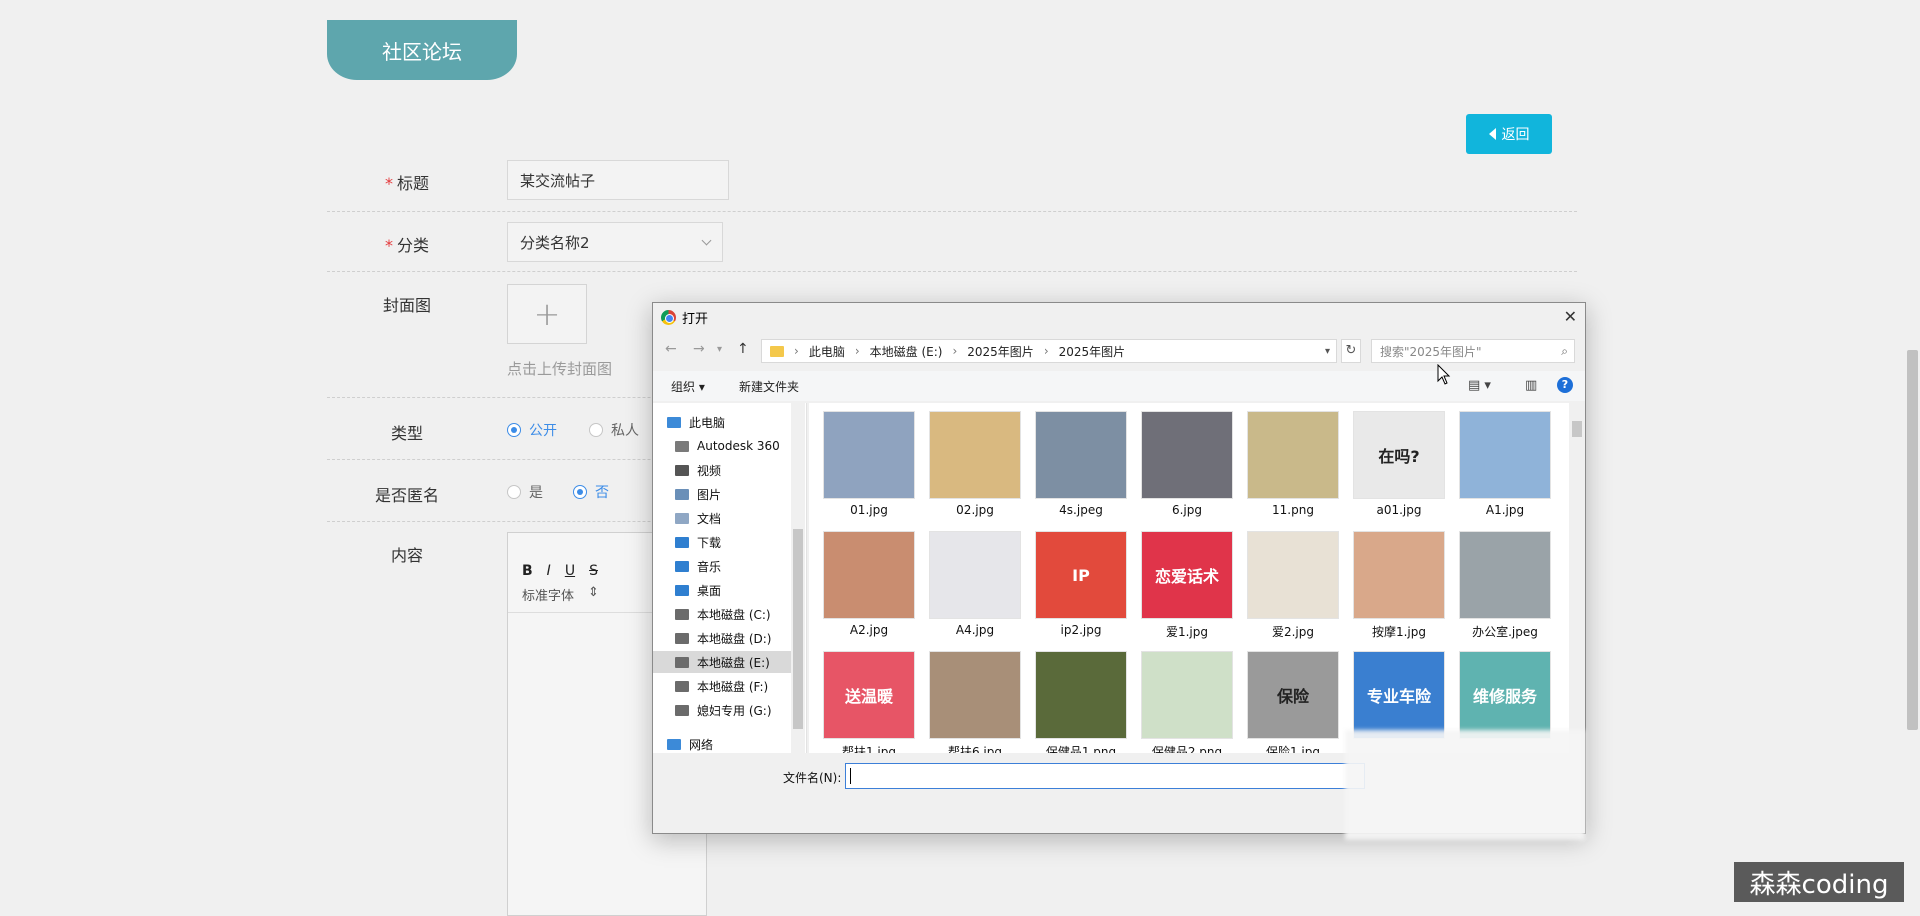 This screenshot has height=916, width=1920. I want to click on anonymous-yes-radio: 是, so click(525, 492).